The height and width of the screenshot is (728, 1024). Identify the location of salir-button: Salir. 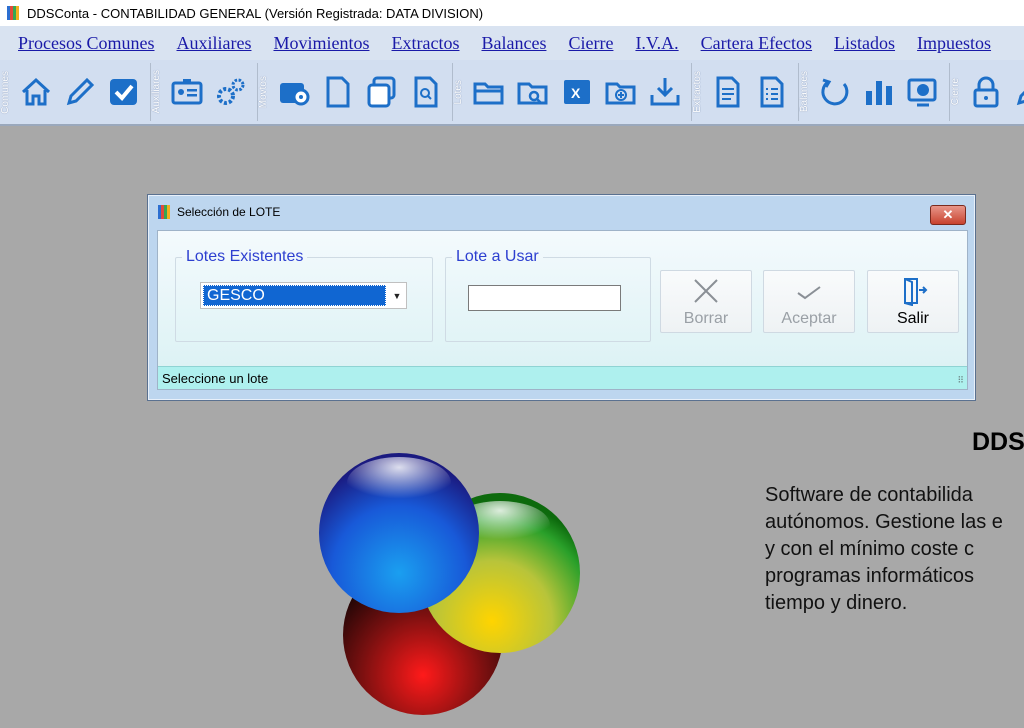
(913, 301).